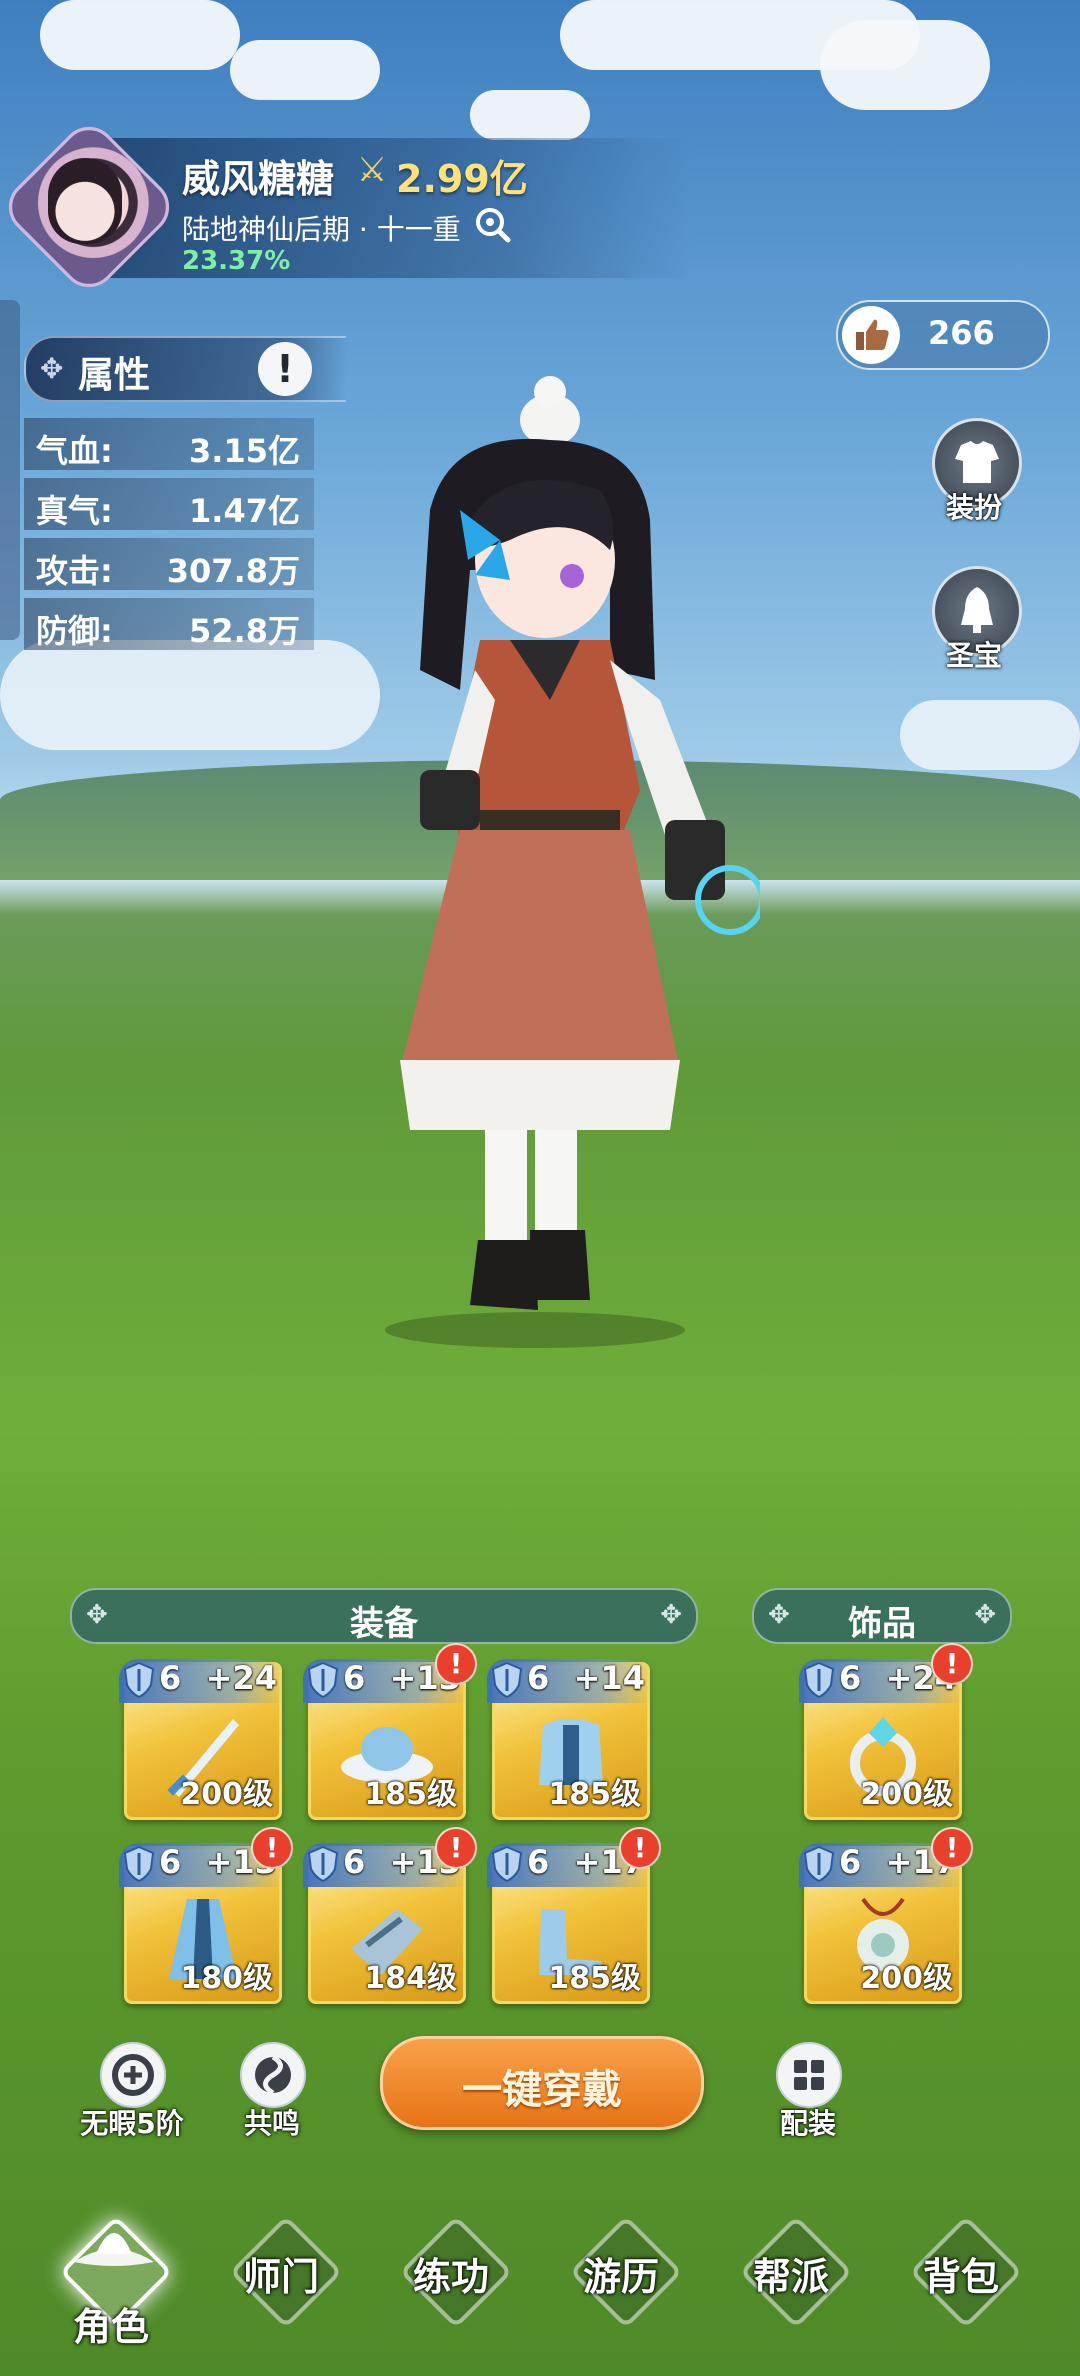 The height and width of the screenshot is (2376, 1080). Describe the element at coordinates (384, 1624) in the screenshot. I see `equipment-title: 装备` at that location.